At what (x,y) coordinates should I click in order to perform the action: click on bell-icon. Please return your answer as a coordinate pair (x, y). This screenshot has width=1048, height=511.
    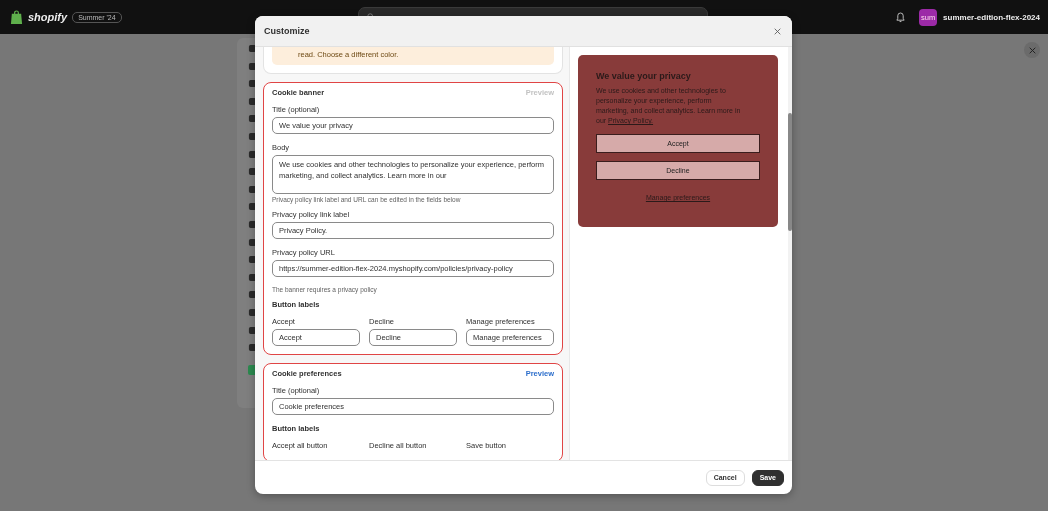
    Looking at the image, I should click on (901, 17).